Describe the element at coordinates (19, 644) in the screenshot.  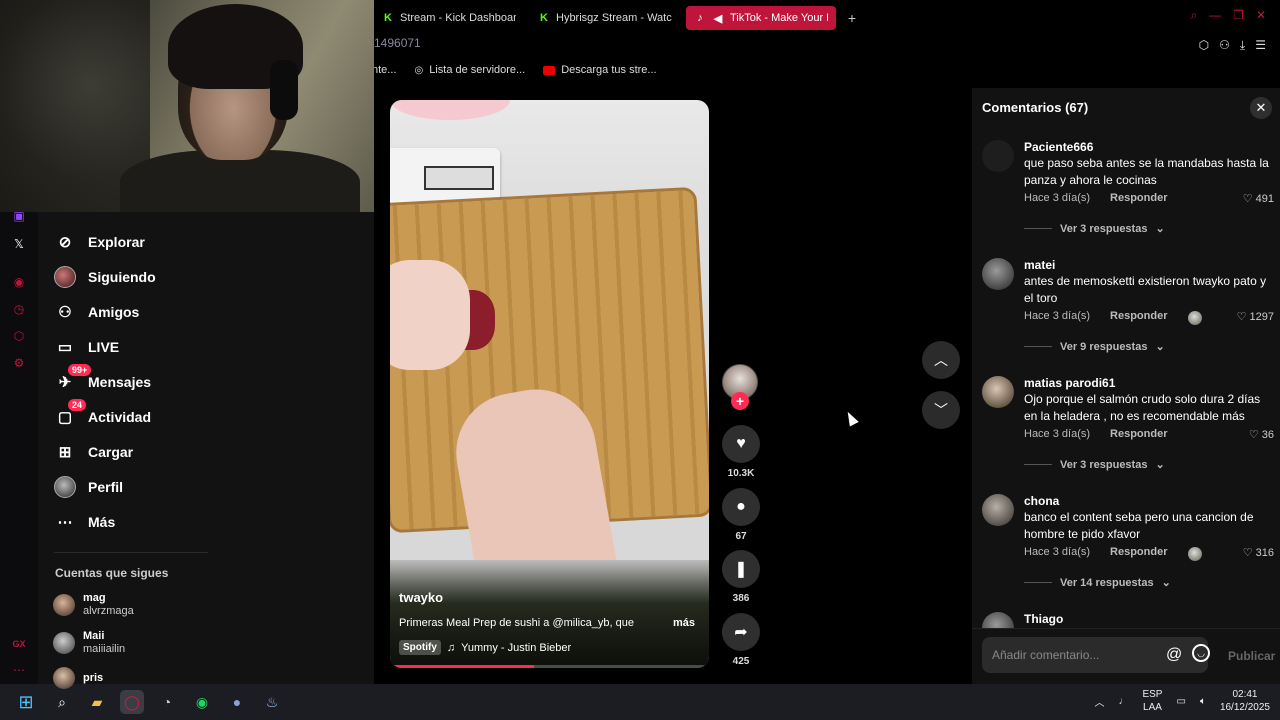
I see `gx-logo-icon: GX` at that location.